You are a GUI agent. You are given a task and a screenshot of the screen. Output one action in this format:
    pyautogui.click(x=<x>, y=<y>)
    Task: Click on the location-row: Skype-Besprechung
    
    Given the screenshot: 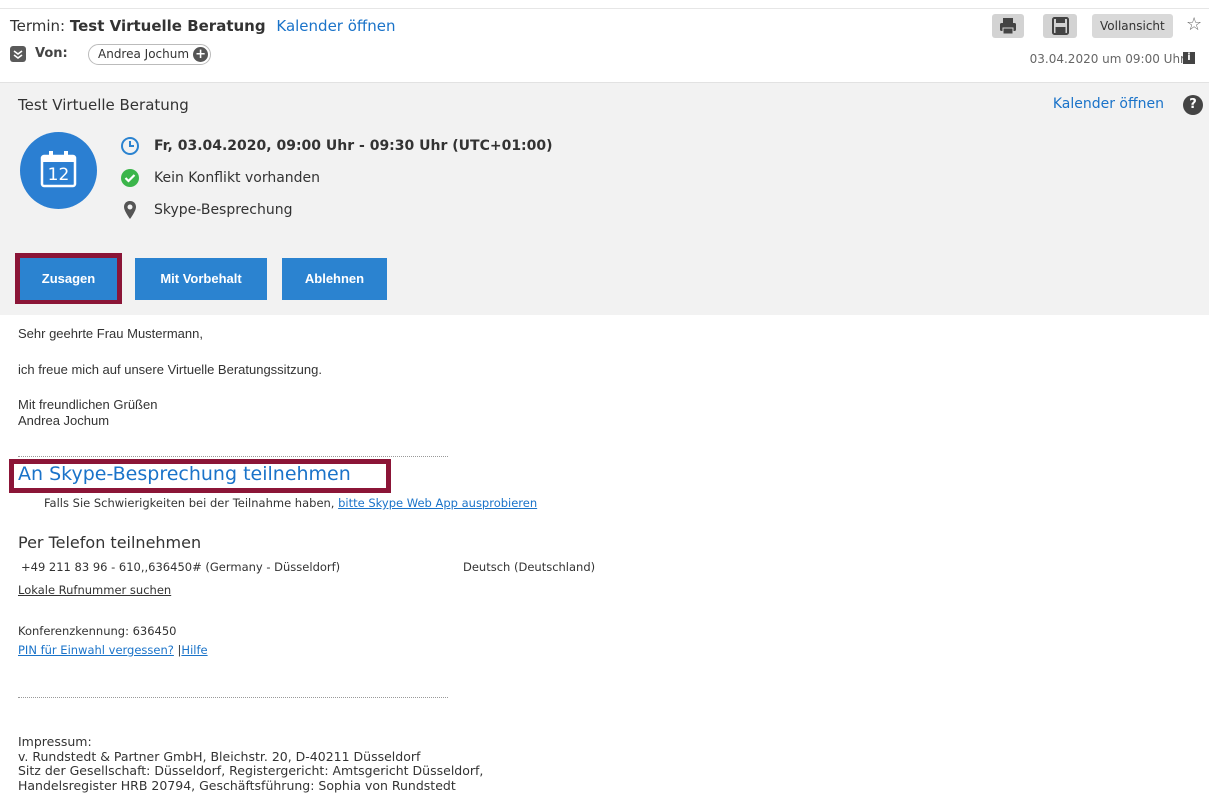 What is the action you would take?
    pyautogui.click(x=206, y=210)
    